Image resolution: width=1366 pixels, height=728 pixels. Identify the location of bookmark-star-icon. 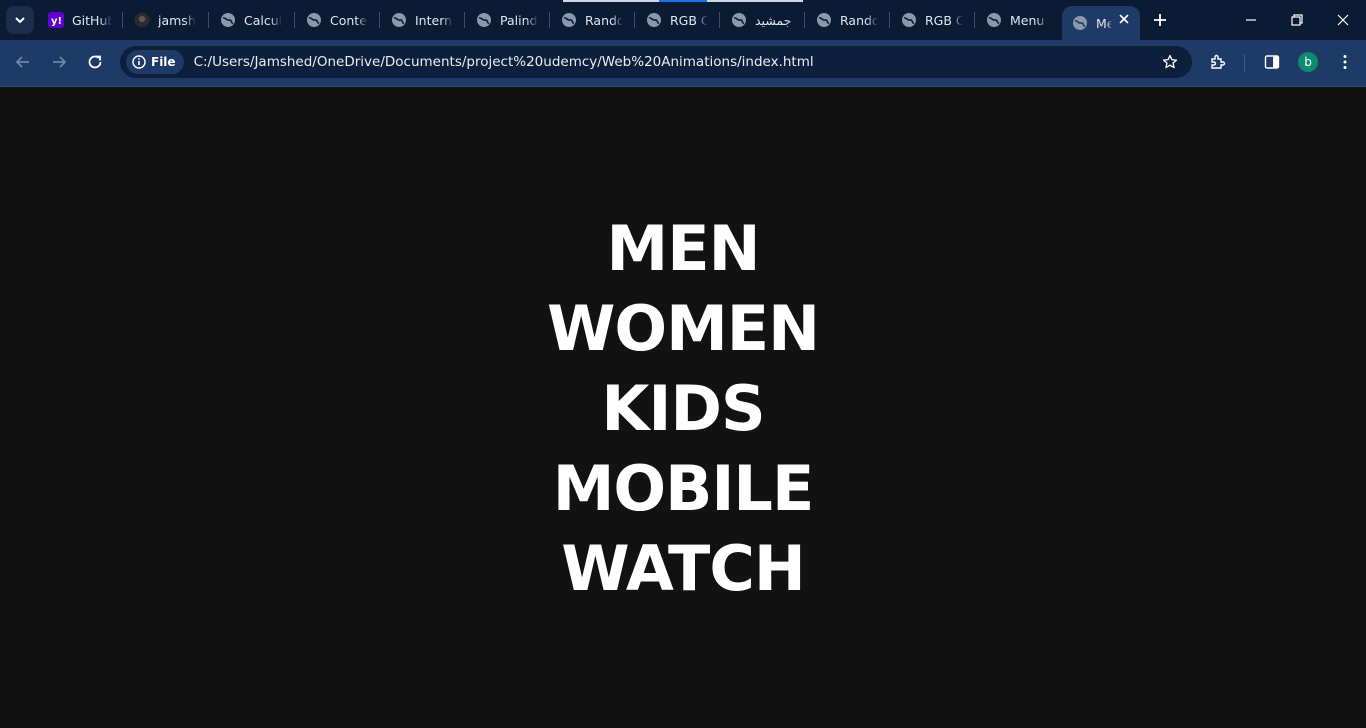
(1170, 64).